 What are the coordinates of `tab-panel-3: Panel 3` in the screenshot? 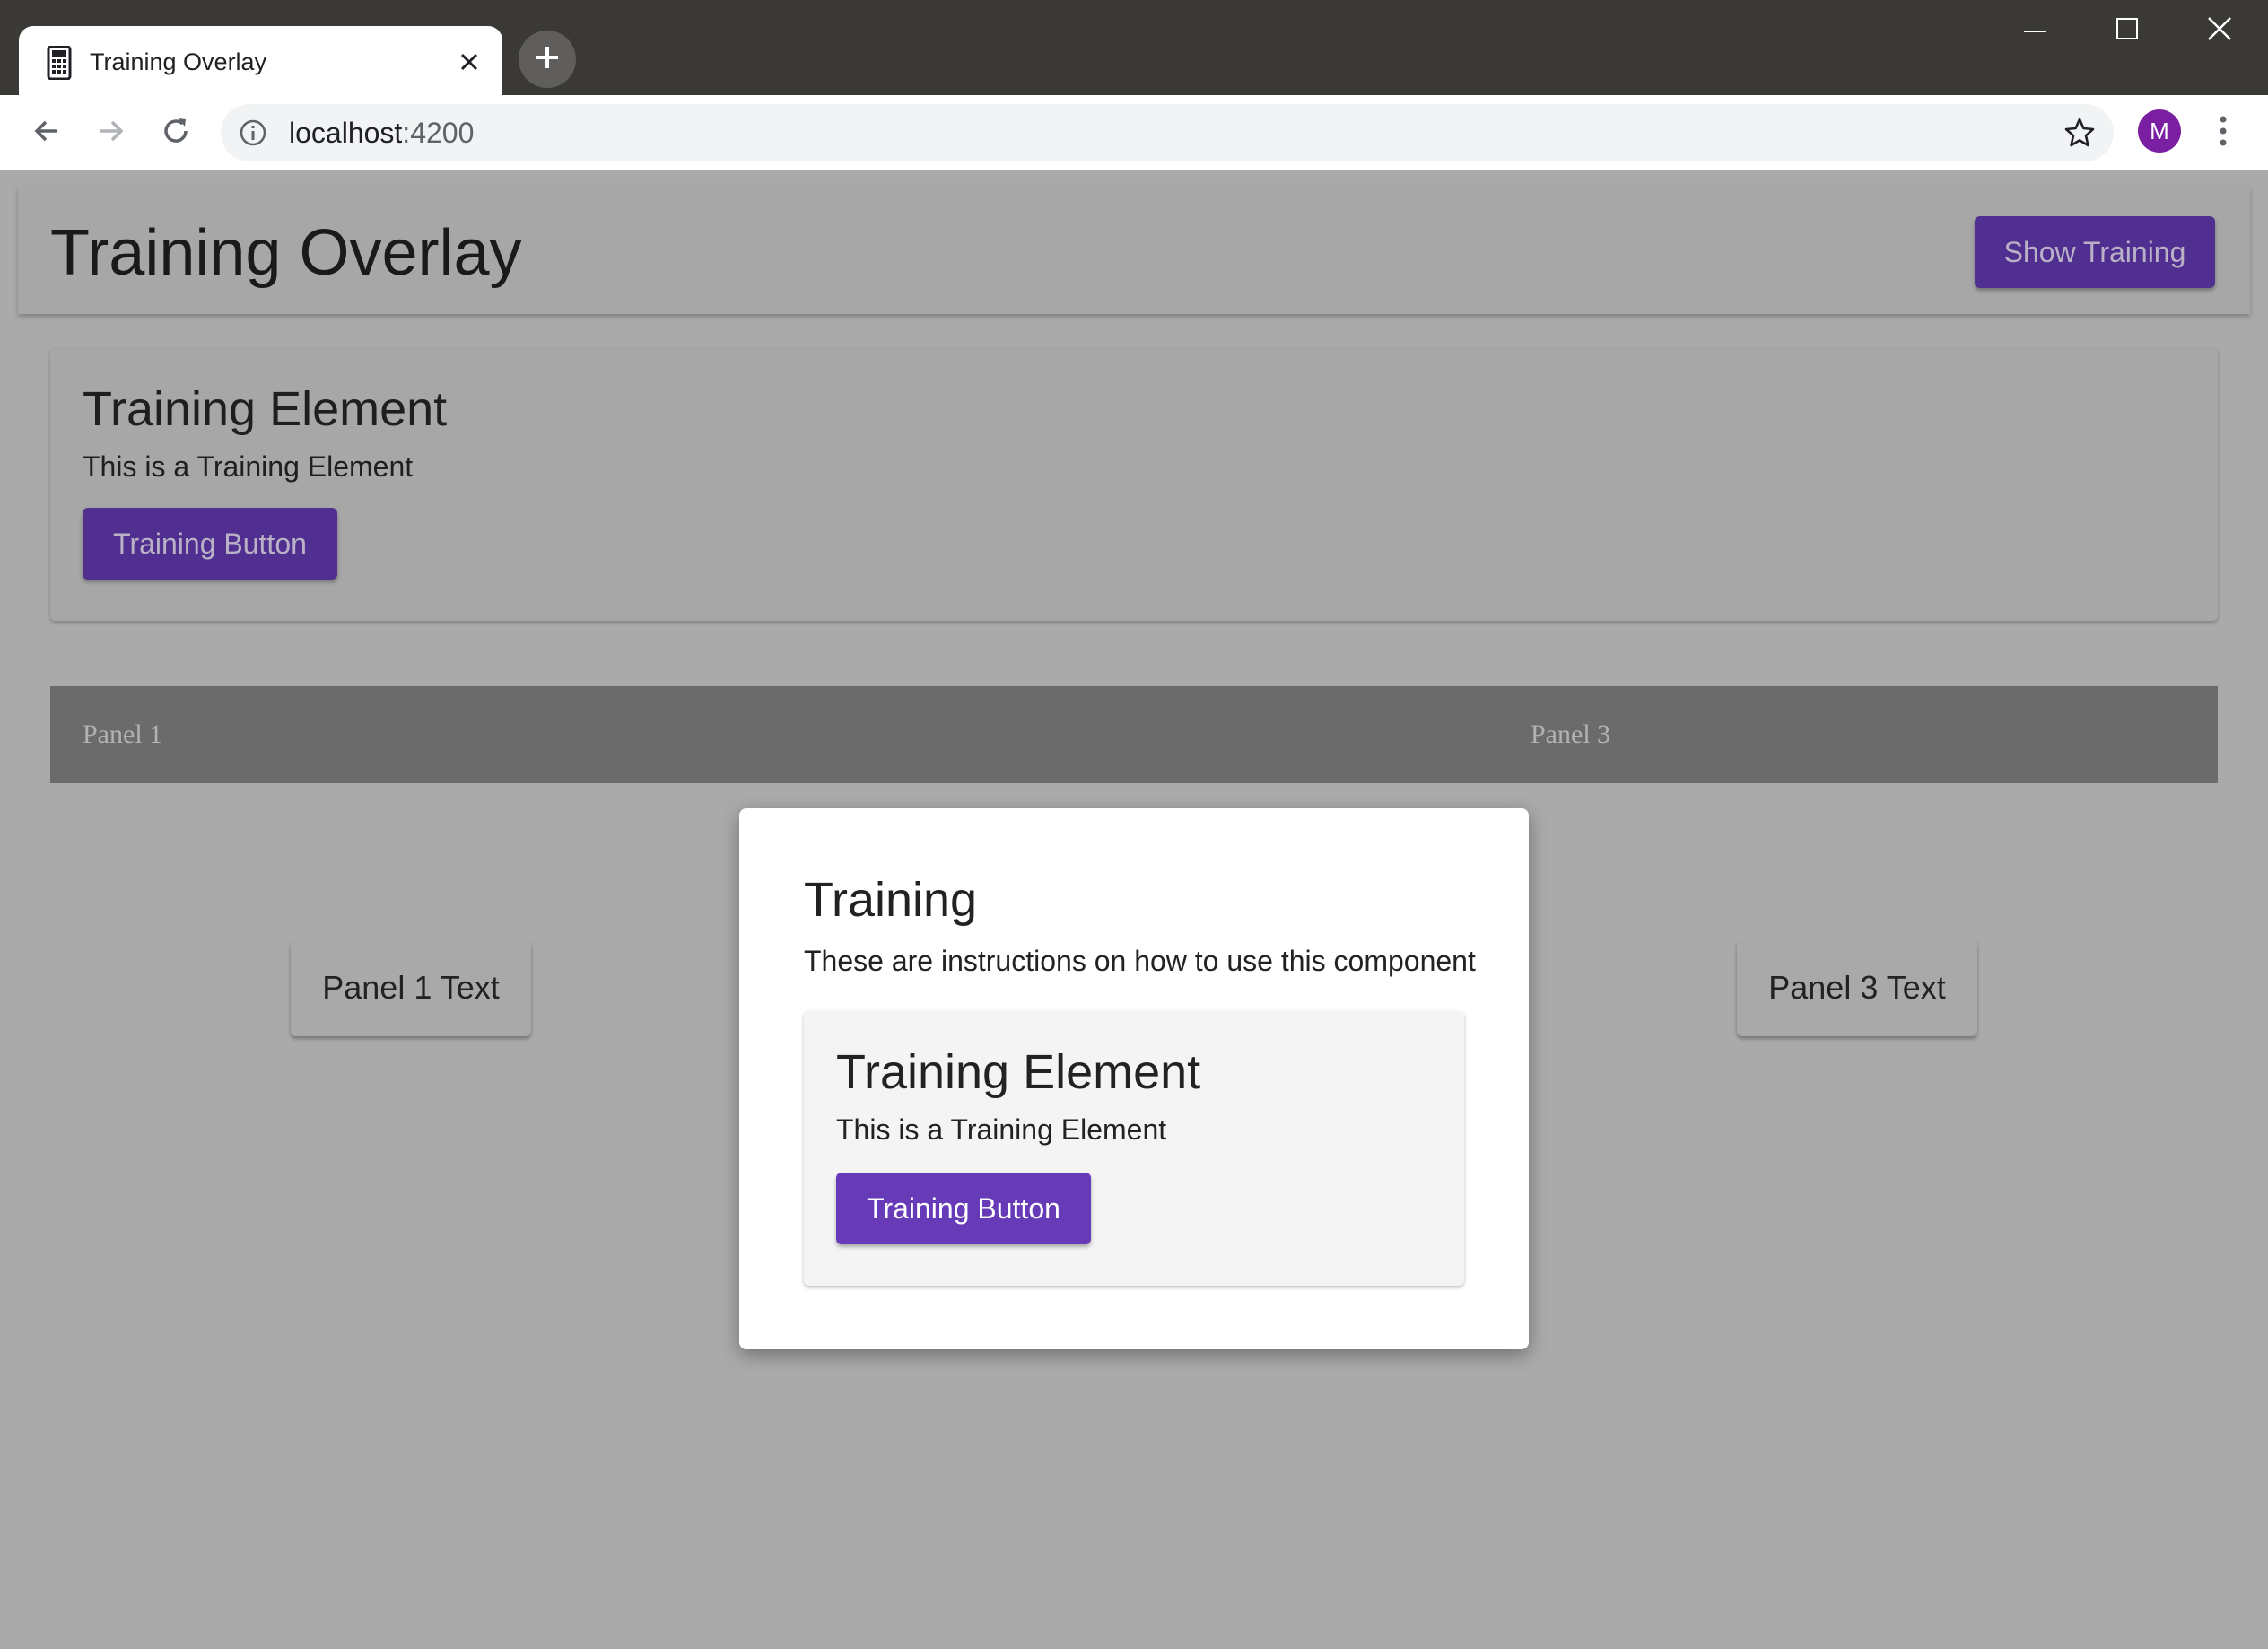 It's located at (1570, 735).